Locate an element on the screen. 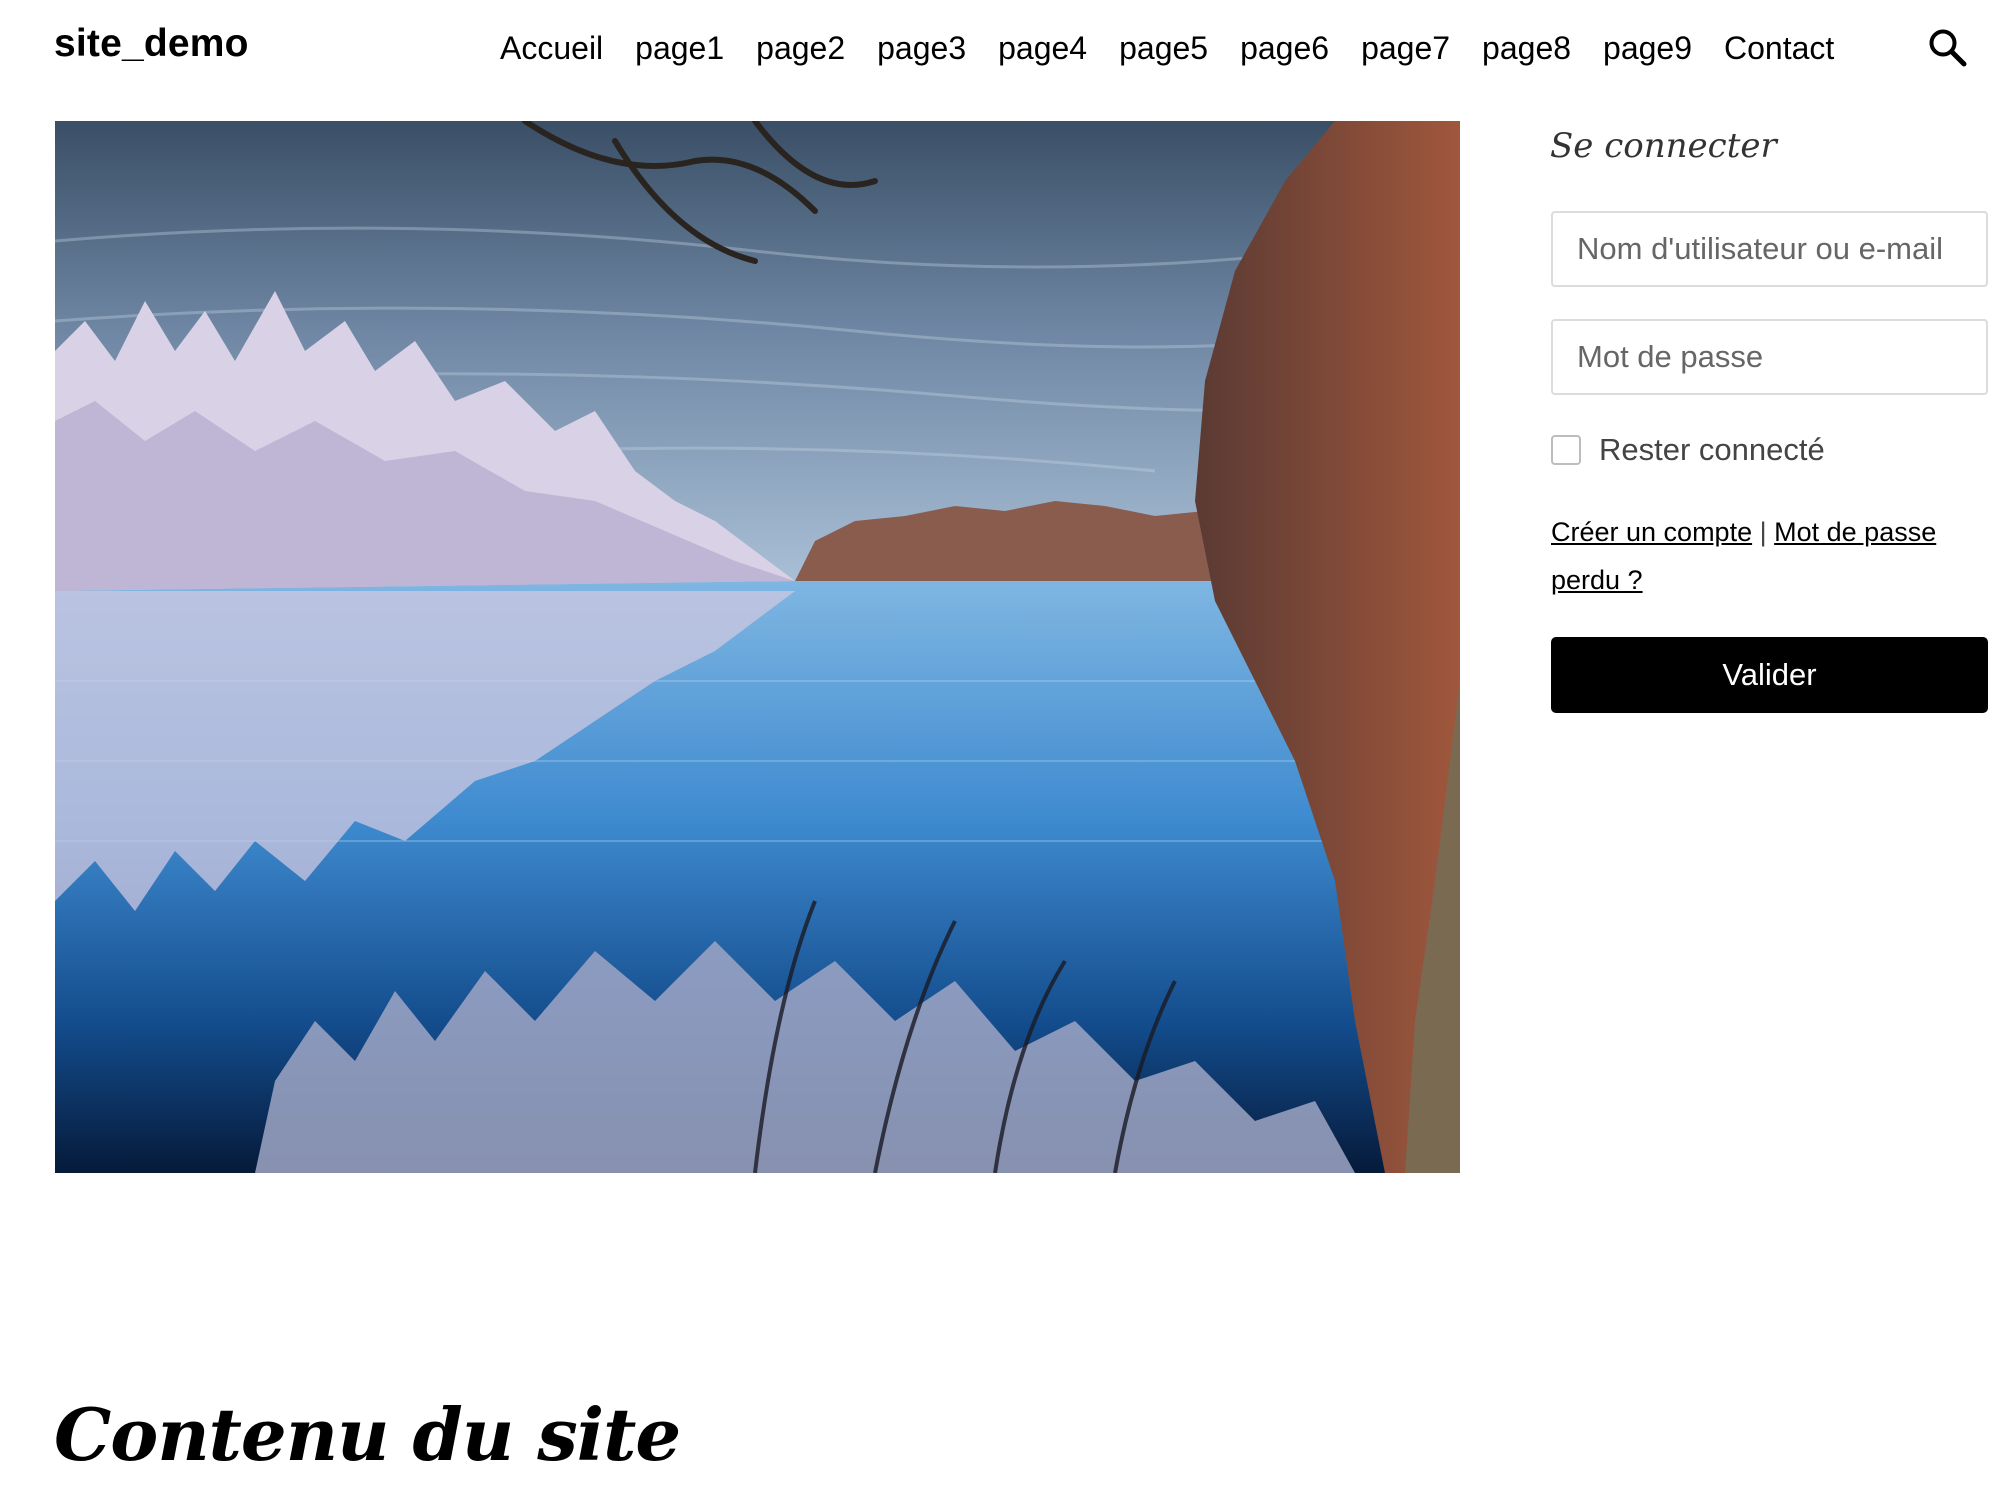 This screenshot has width=2006, height=1488. search-icon is located at coordinates (1948, 48).